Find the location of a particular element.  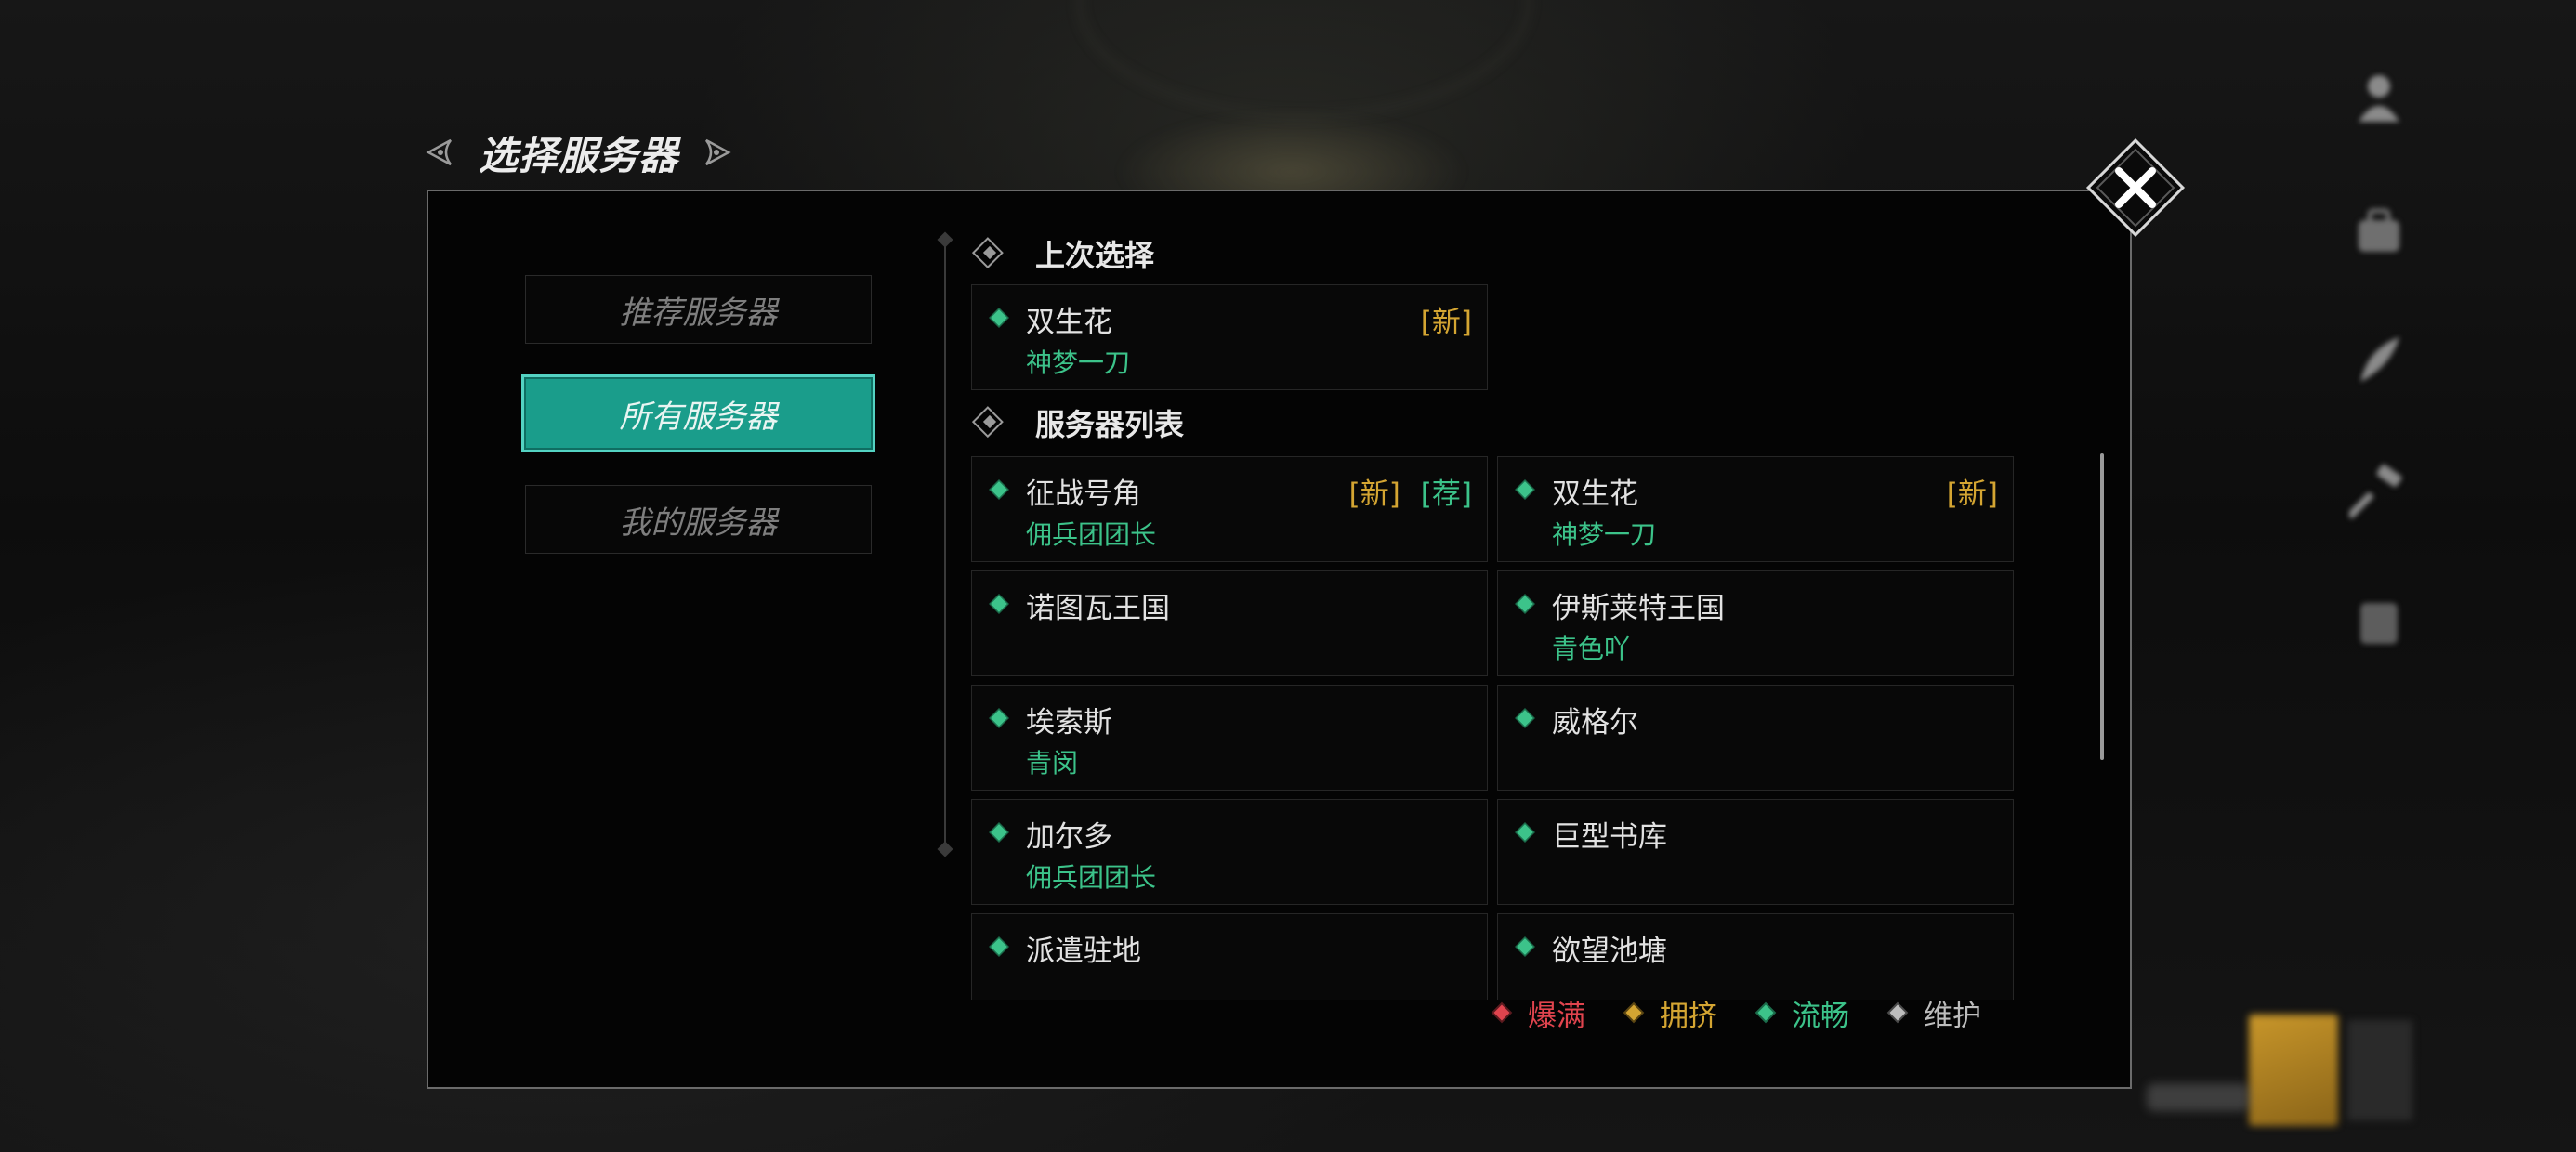

dialog-title-row: 选择服务器 is located at coordinates (578, 152).